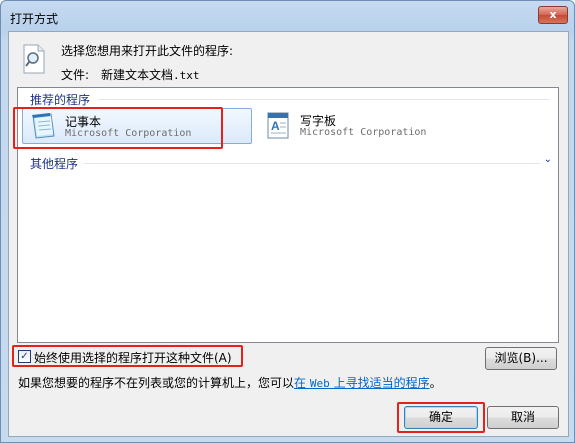 Image resolution: width=575 pixels, height=443 pixels. What do you see at coordinates (34, 19) in the screenshot?
I see `window-title: 打开方式` at bounding box center [34, 19].